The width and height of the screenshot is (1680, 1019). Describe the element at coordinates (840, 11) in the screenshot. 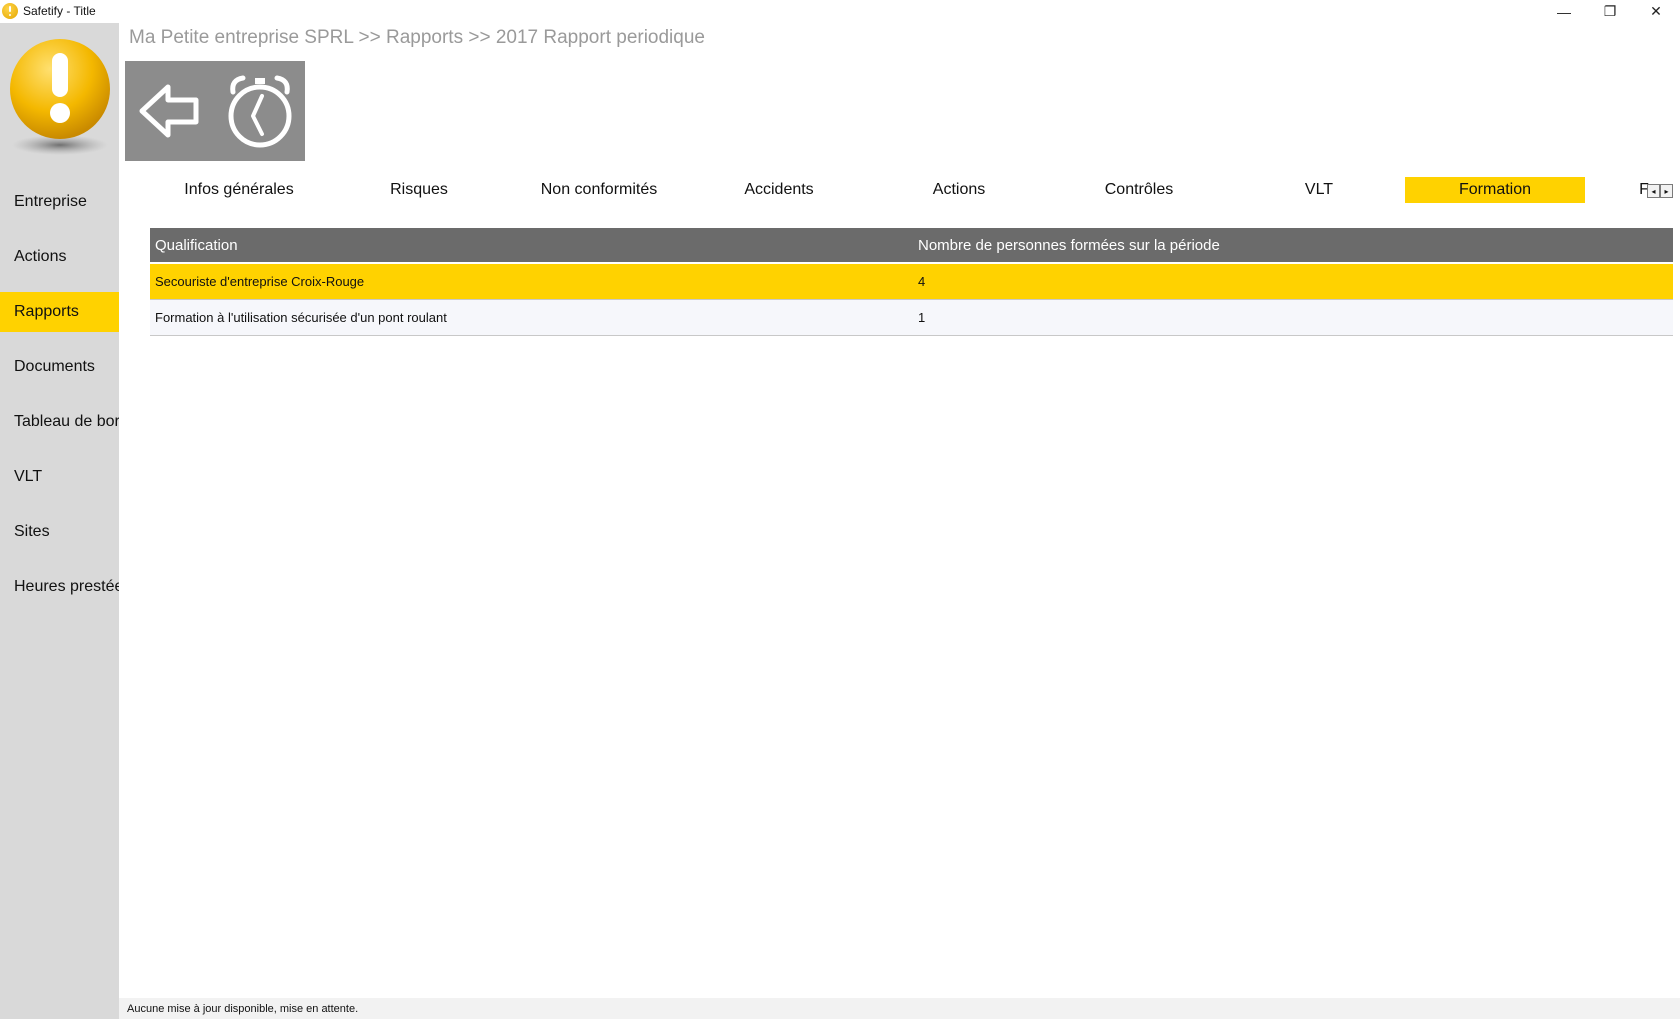

I see `title-bar: Safetify - Title — ❐ ✕` at that location.